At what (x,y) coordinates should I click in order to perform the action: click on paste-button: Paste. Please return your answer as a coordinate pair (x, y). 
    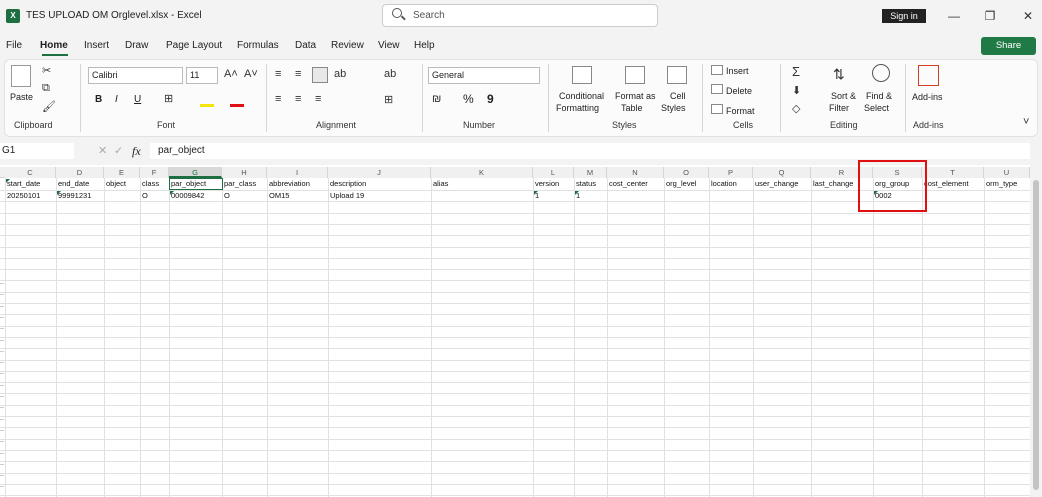
    Looking at the image, I should click on (21, 97).